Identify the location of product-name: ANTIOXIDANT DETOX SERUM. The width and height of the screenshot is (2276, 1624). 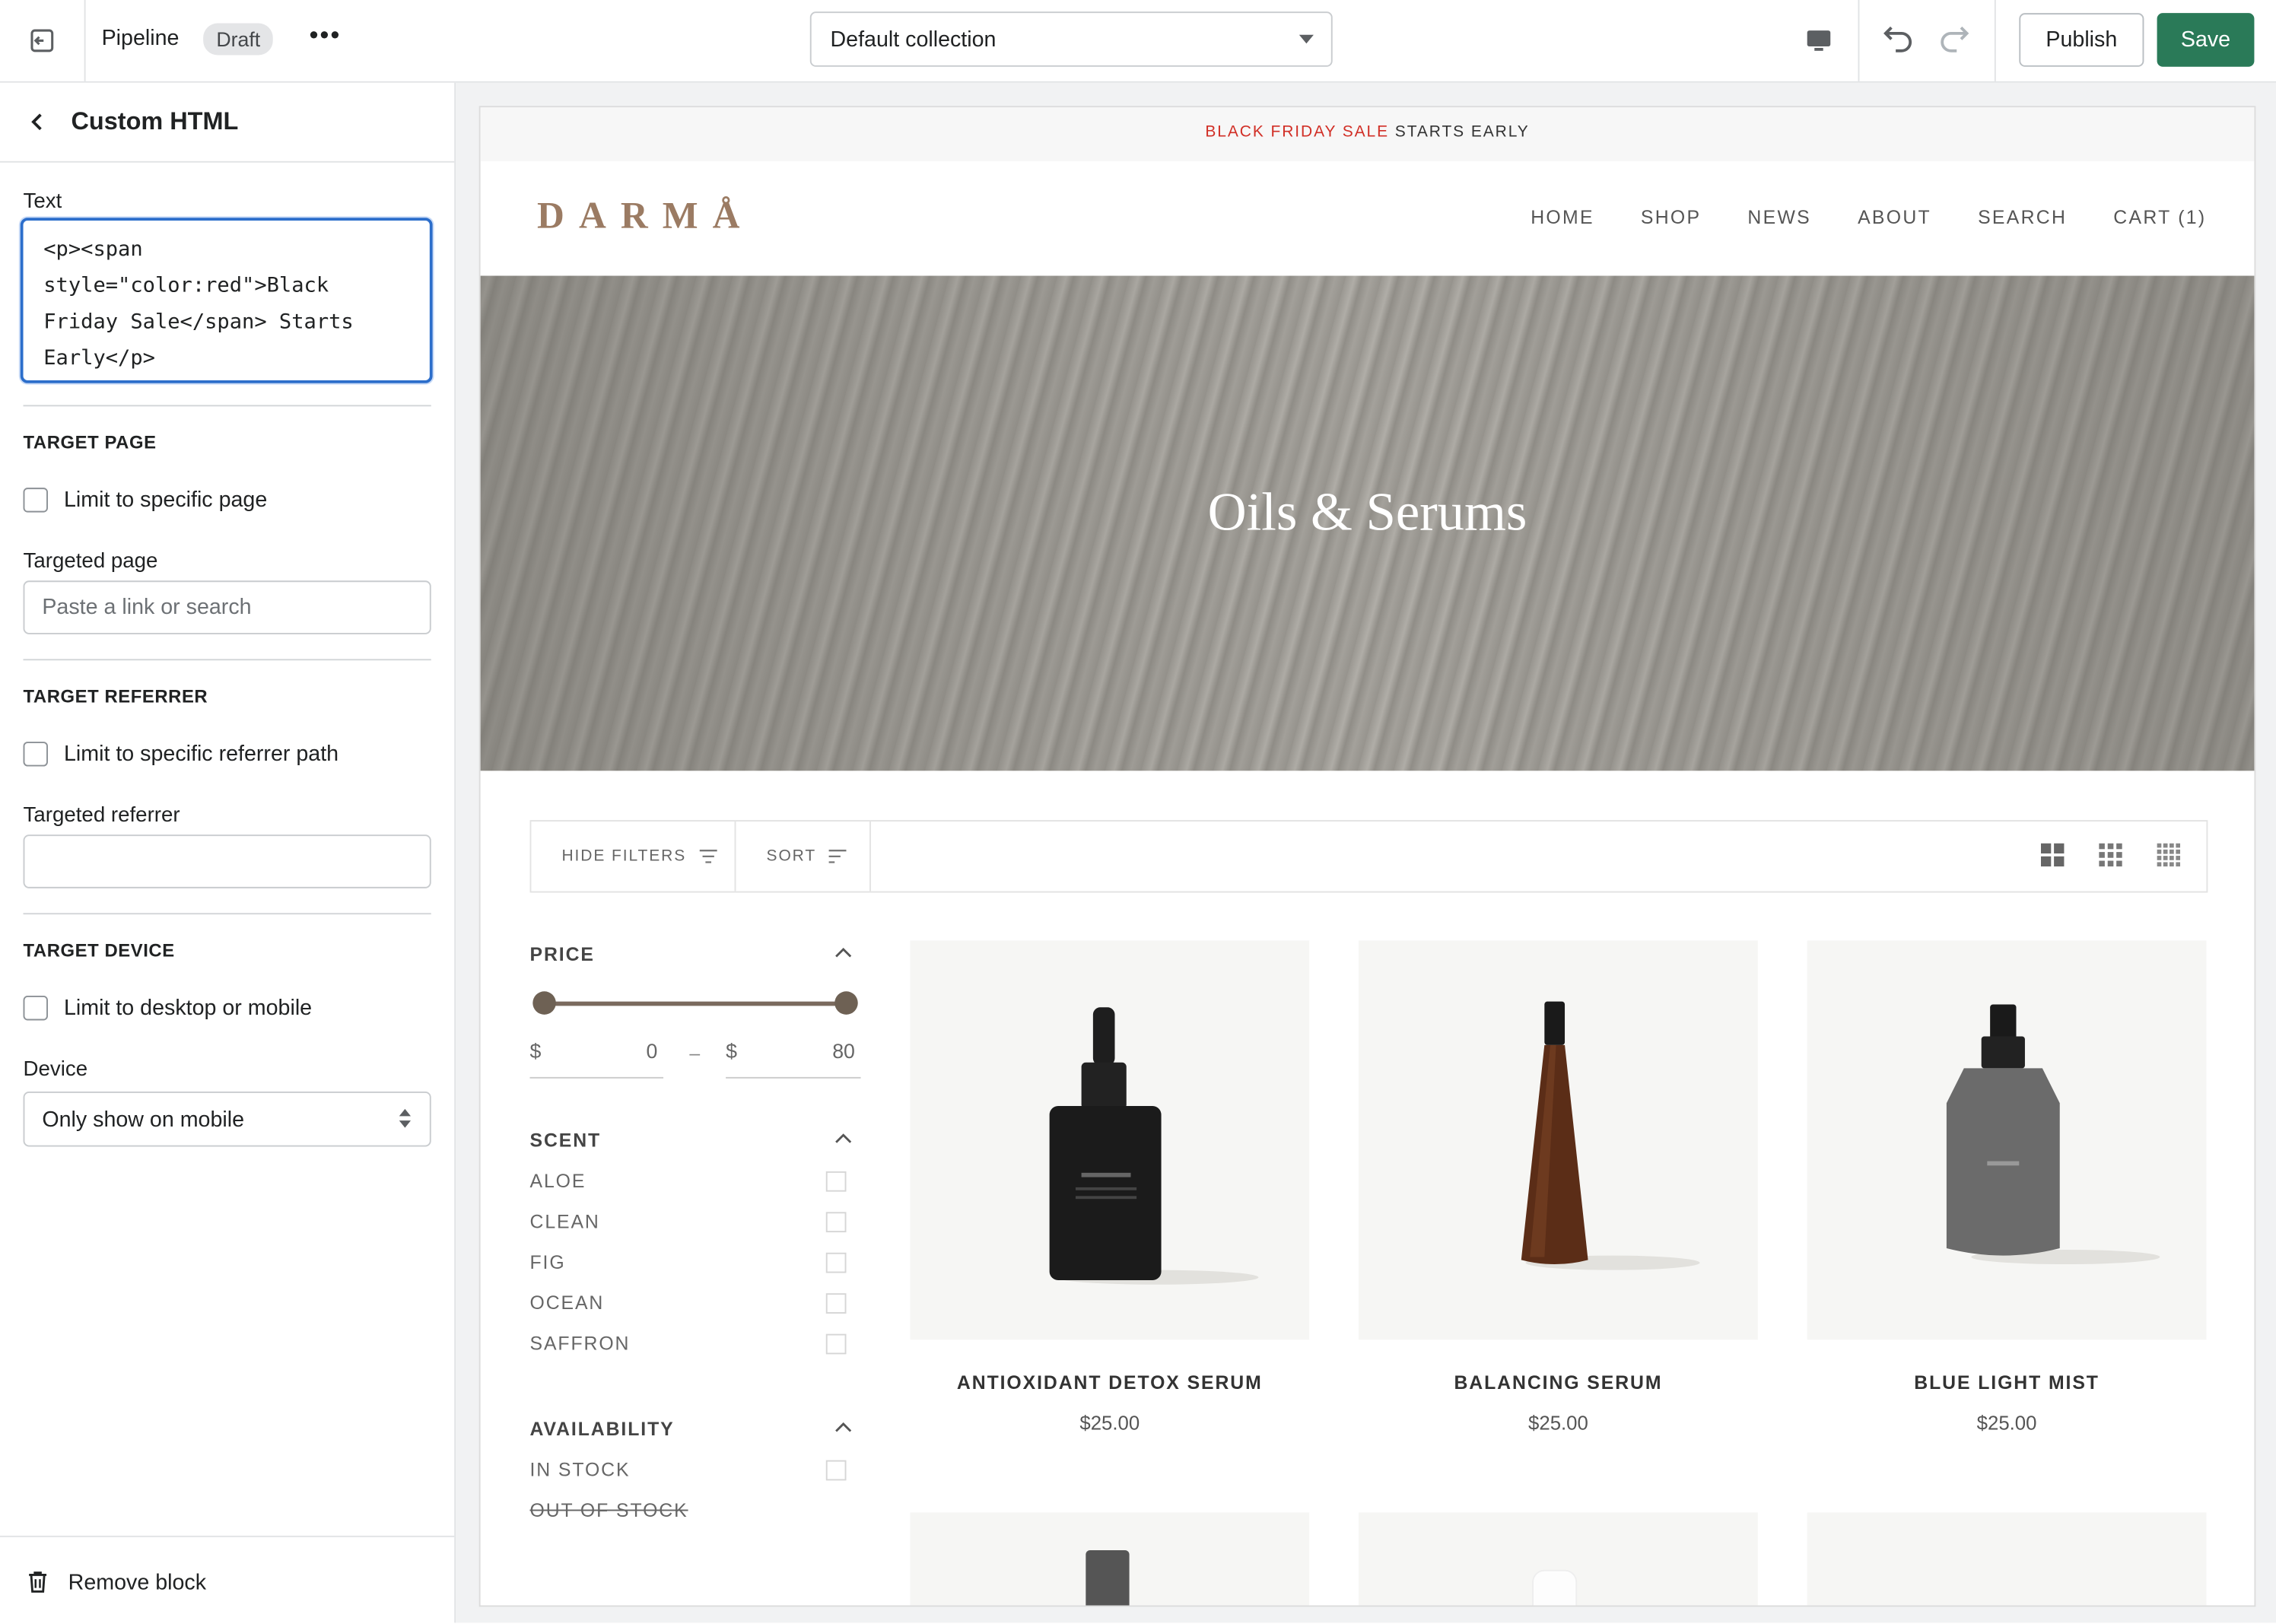
(1109, 1382).